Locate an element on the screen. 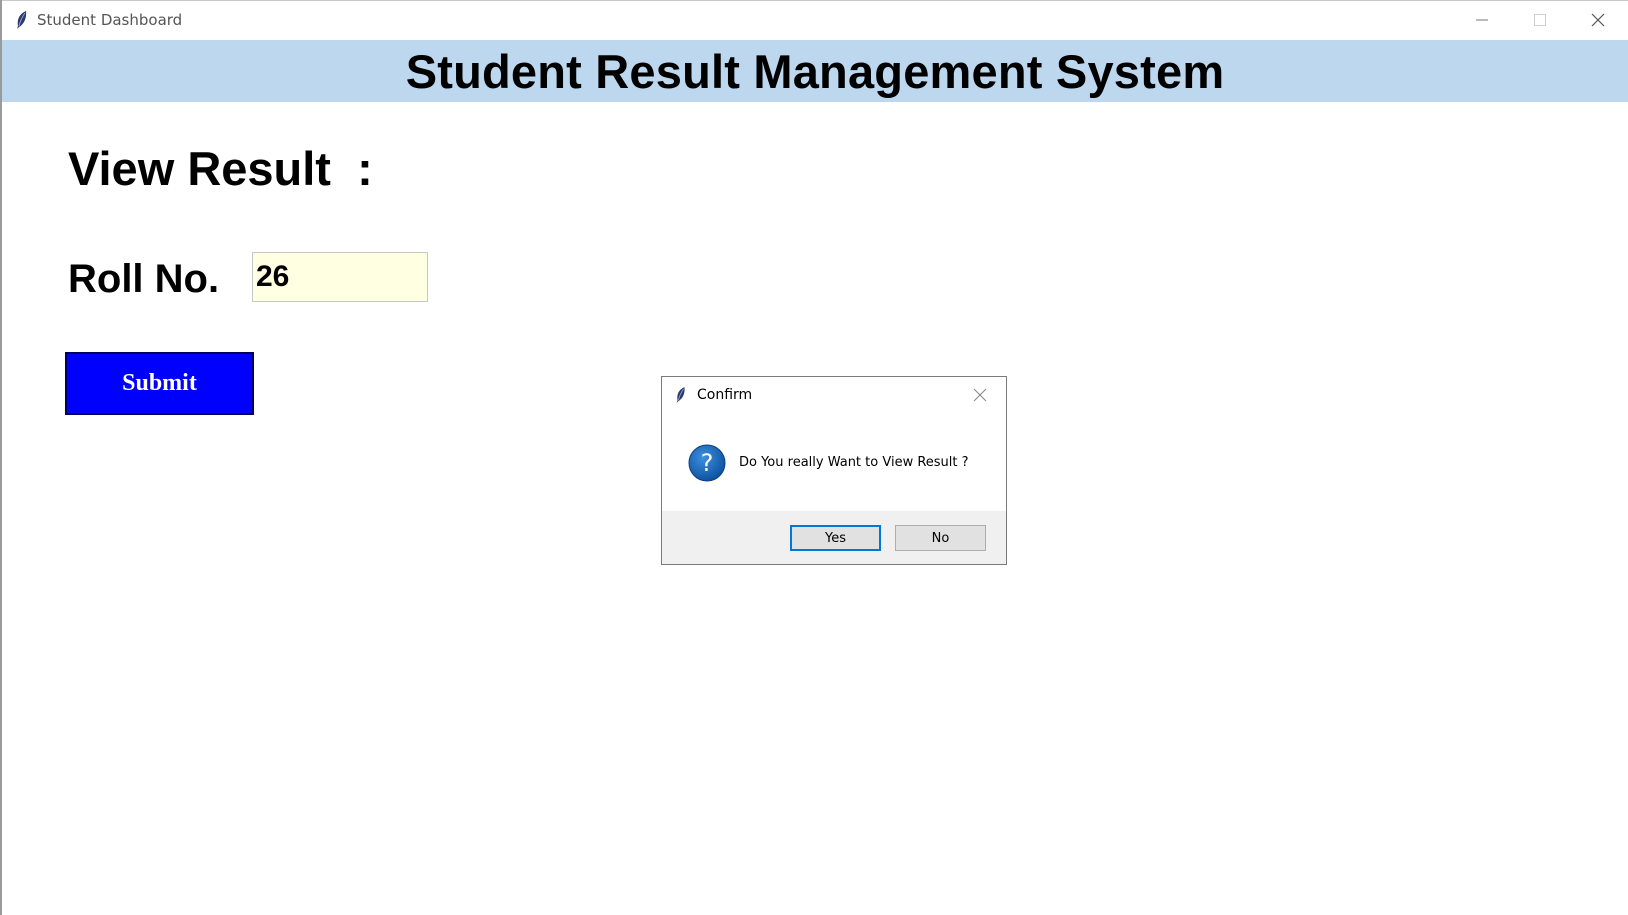 The height and width of the screenshot is (915, 1628). maximize-icon is located at coordinates (1540, 20).